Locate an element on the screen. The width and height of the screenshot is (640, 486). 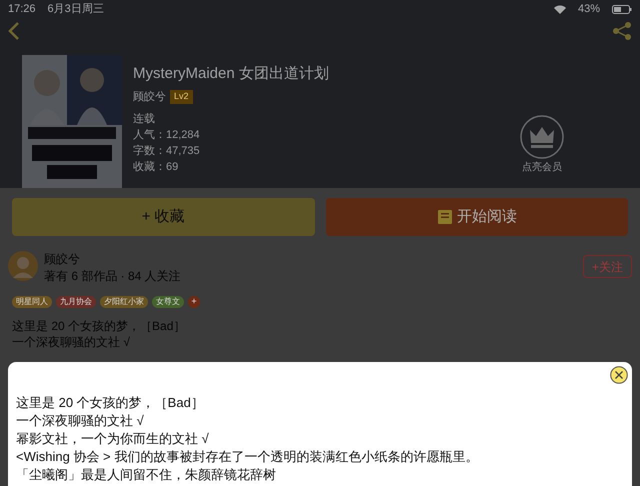
wifi-icon is located at coordinates (560, 9).